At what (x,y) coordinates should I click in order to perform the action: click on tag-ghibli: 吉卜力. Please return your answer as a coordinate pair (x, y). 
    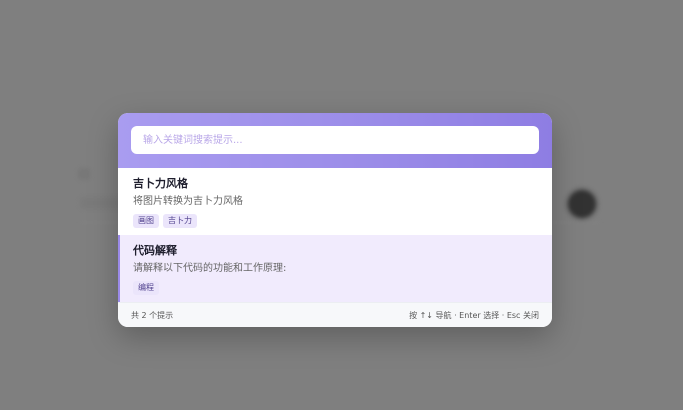
    Looking at the image, I should click on (180, 221).